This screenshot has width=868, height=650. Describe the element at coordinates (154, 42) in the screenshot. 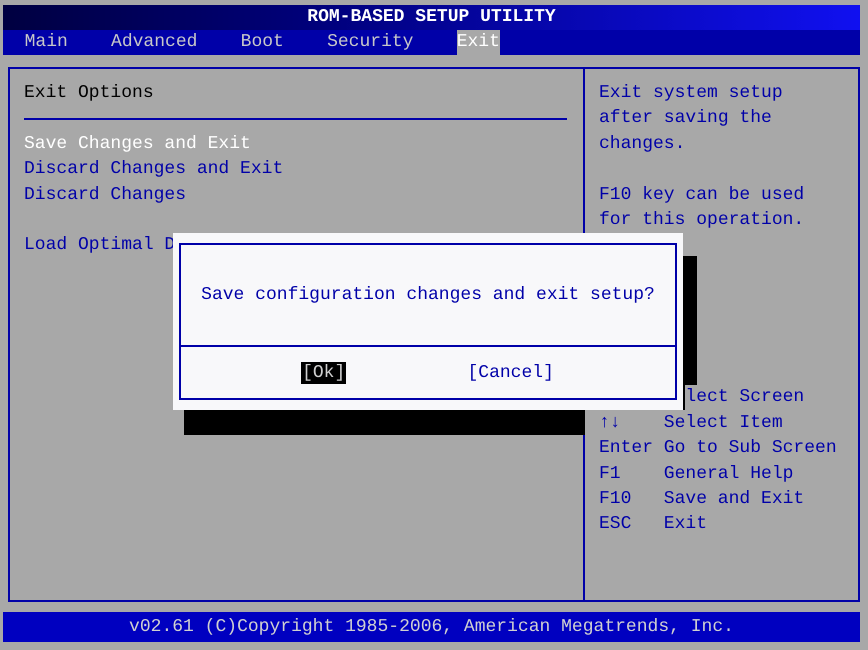

I see `menu-tab: Advanced` at that location.